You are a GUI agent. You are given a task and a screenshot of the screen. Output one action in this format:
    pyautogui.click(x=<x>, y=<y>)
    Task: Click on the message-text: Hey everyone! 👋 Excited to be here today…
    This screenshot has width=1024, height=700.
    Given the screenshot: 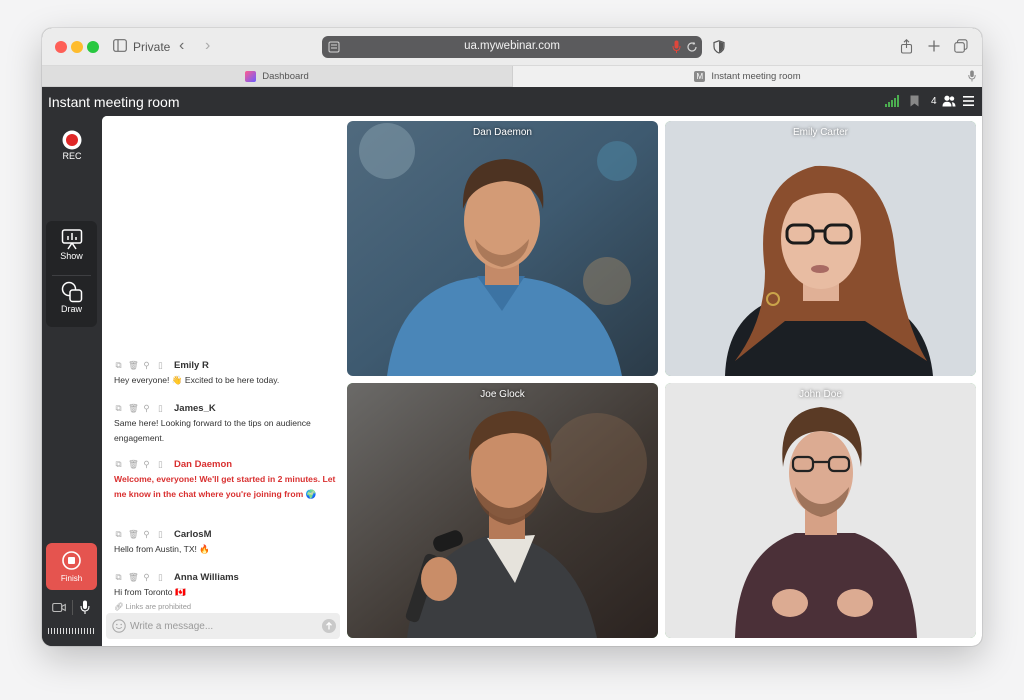 What is the action you would take?
    pyautogui.click(x=197, y=380)
    